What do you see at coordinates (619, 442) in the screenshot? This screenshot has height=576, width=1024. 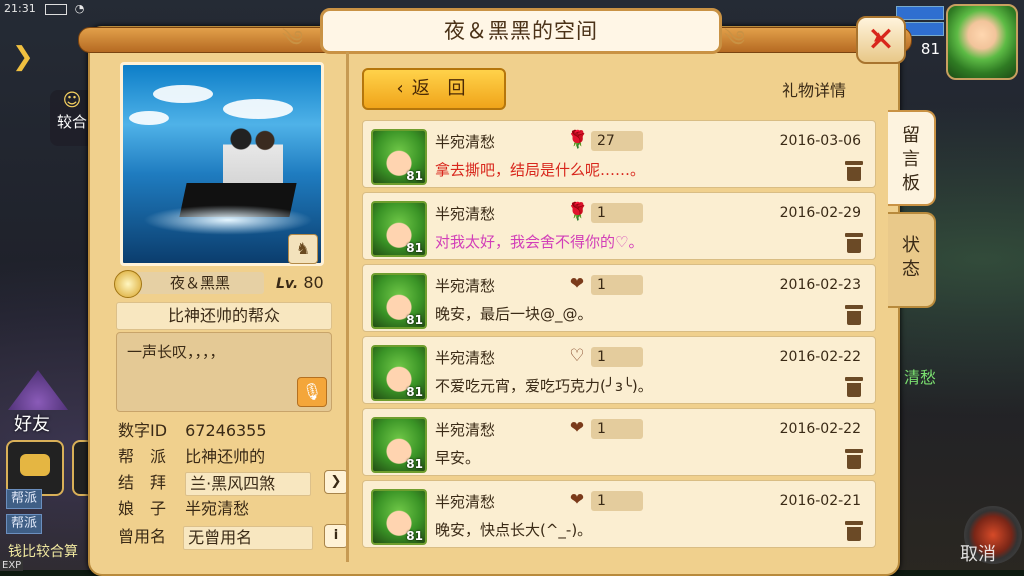 I see `message-row: 81 半宛清愁 ❤ 1 2016-02-22 早安。` at bounding box center [619, 442].